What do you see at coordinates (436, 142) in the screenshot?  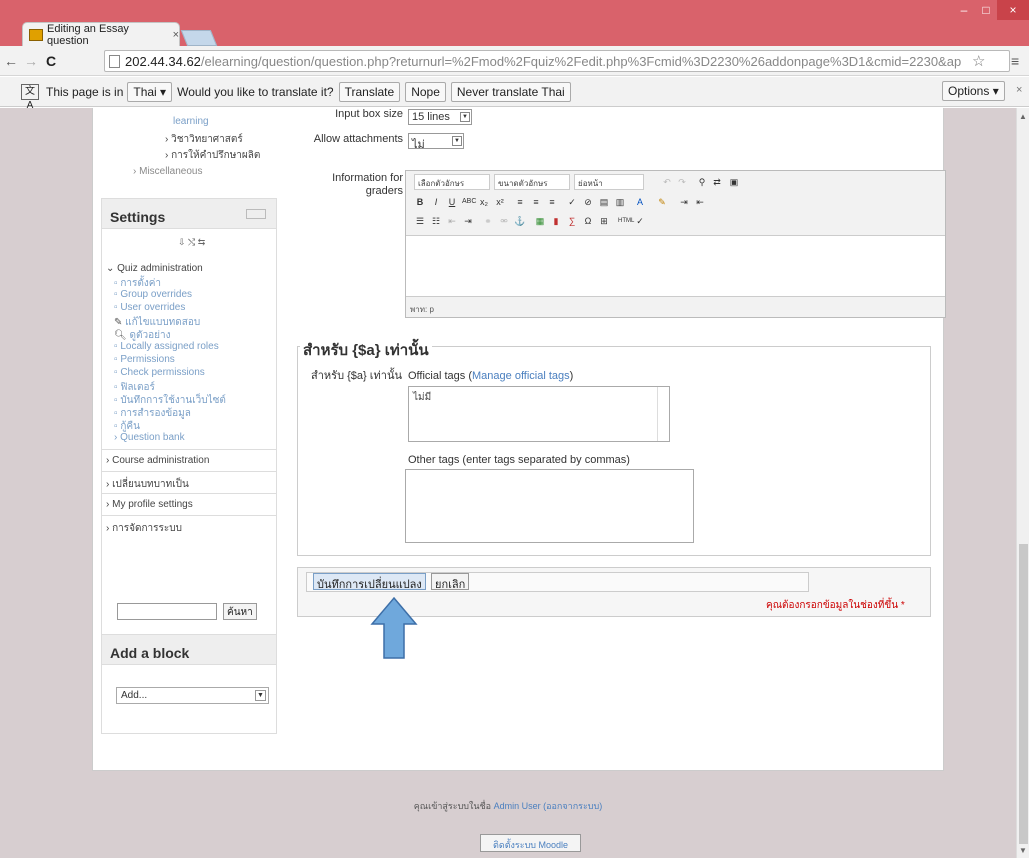 I see `allow-attachments-select: ไม่ ▼` at bounding box center [436, 142].